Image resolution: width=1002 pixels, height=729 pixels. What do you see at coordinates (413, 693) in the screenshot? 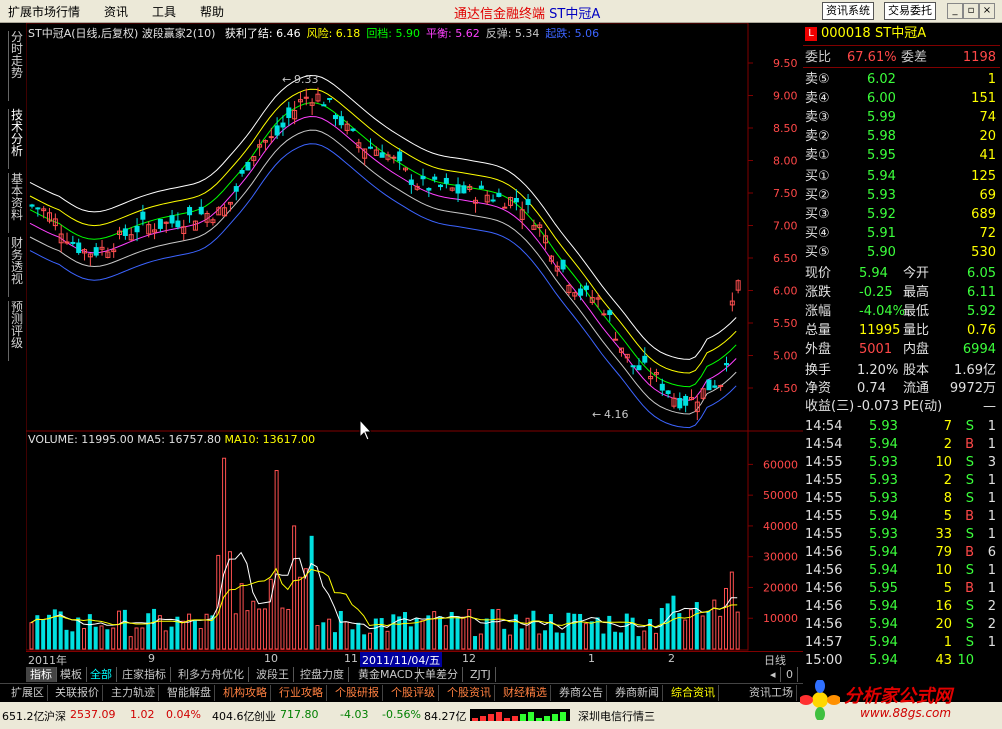
I see `cat-rating: 个股评级` at bounding box center [413, 693].